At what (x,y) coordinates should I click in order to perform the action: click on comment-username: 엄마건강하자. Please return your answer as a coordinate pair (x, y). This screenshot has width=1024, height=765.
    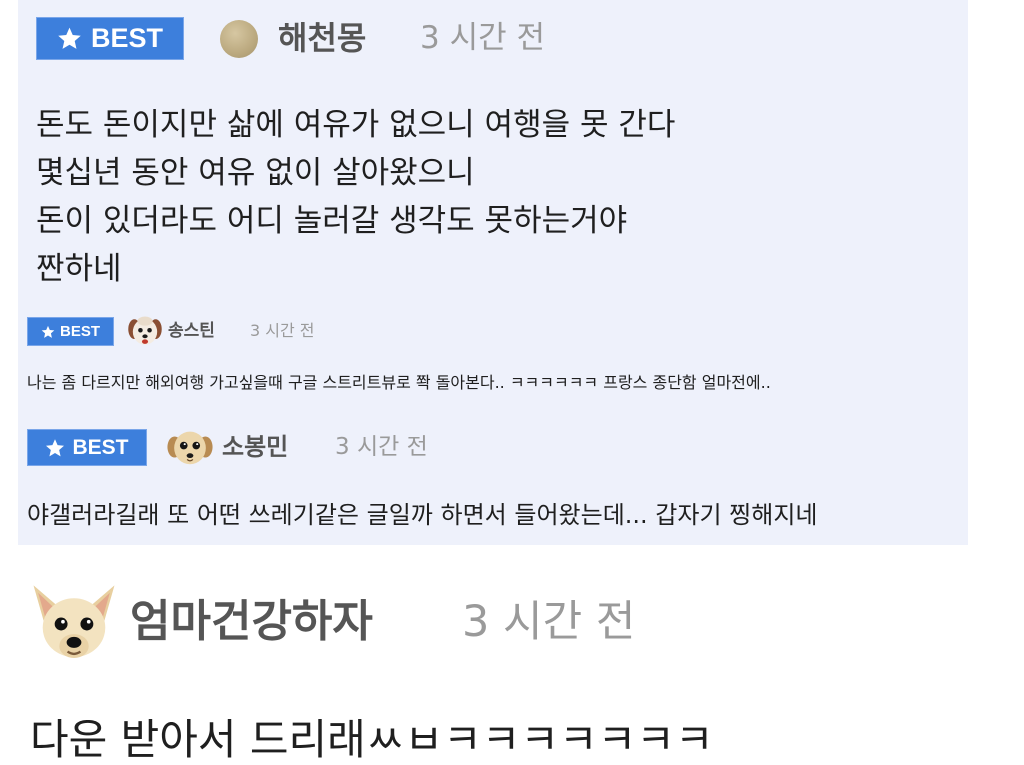
    Looking at the image, I should click on (251, 622).